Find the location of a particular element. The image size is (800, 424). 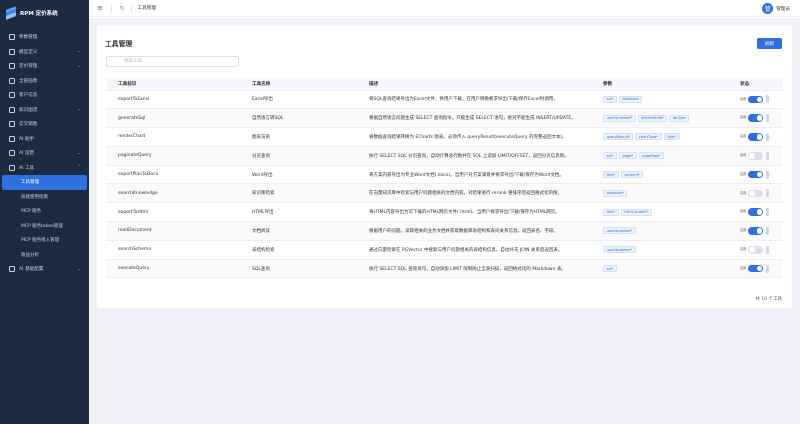

sidebar-item: 全部画像 is located at coordinates (44, 81).